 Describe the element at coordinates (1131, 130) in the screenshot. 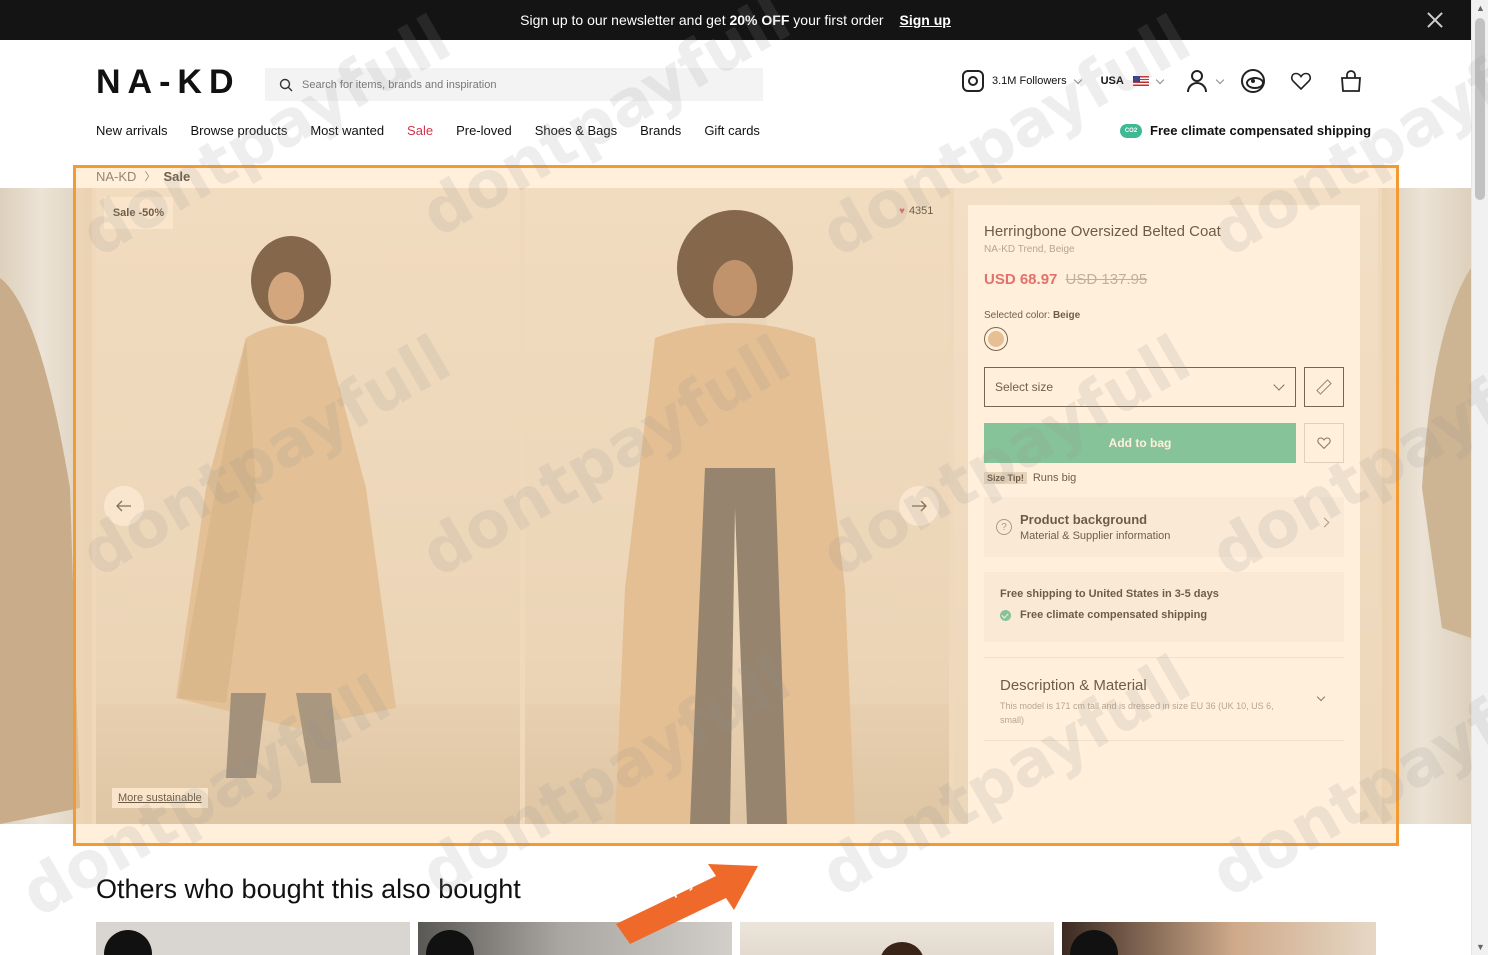

I see `cloud-co2-icon: CO2` at that location.